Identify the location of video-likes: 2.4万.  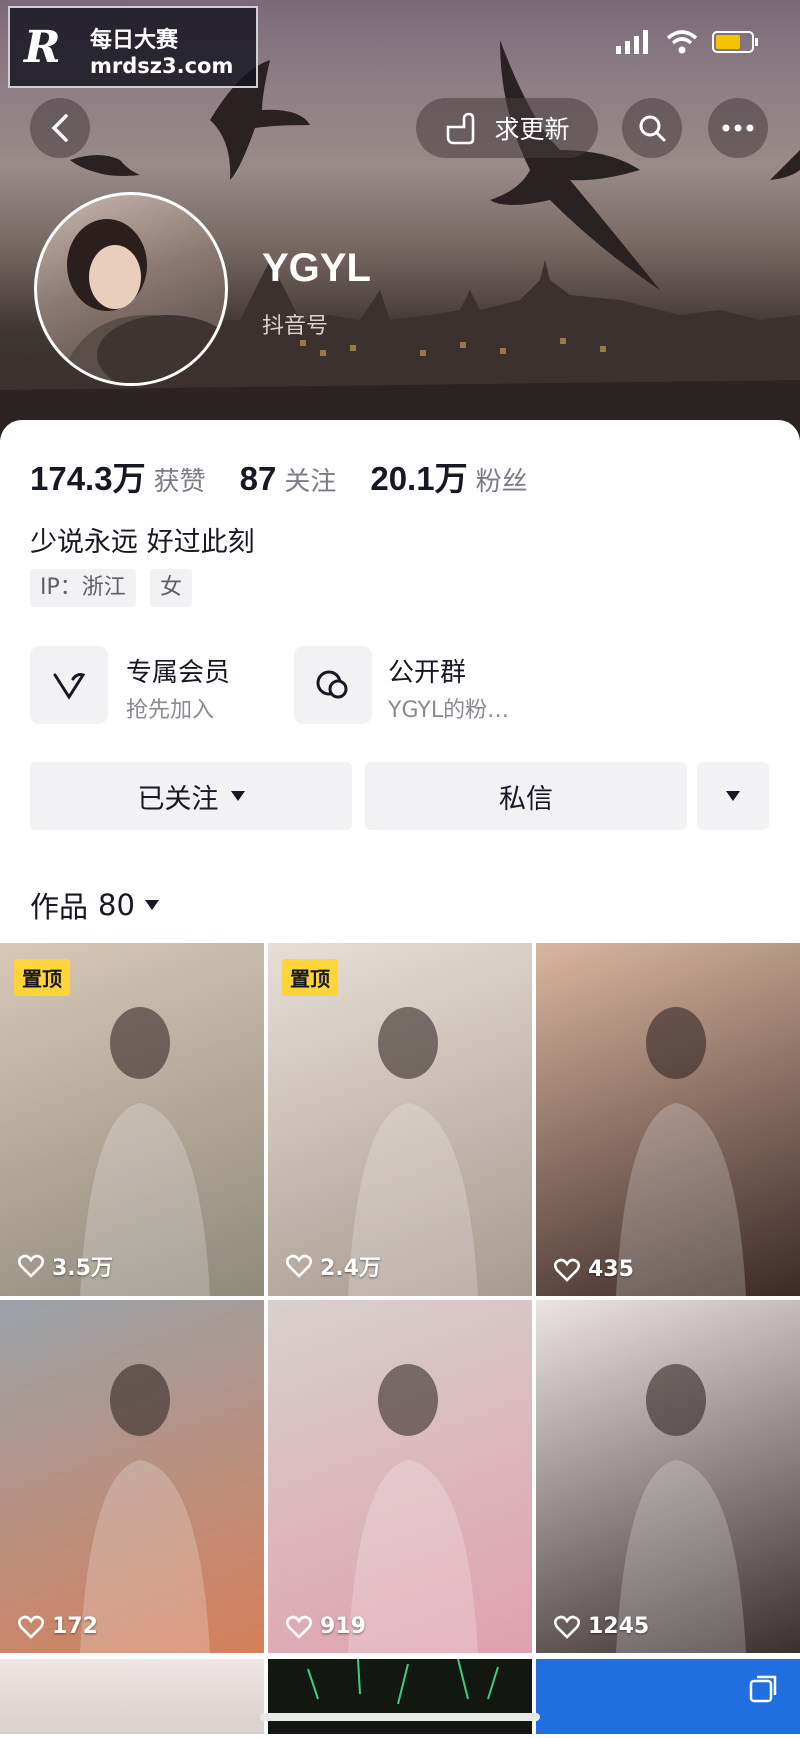
(333, 1266).